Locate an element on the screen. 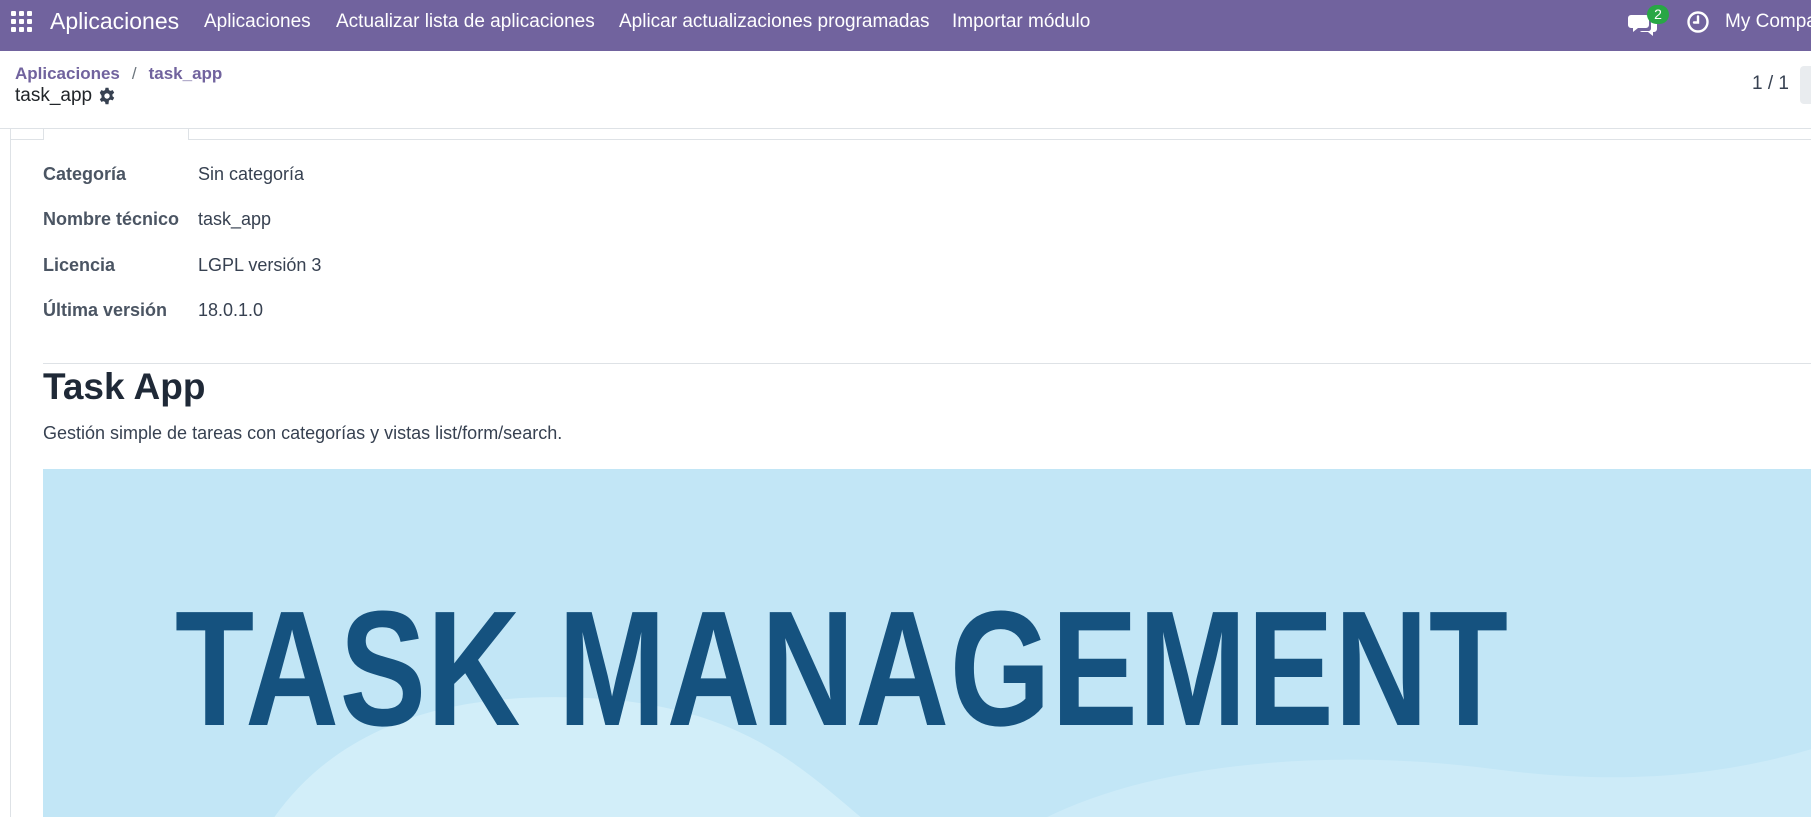  menu-item-aplicar-actualizaciones: Aplicar actualizaciones programadas is located at coordinates (774, 22).